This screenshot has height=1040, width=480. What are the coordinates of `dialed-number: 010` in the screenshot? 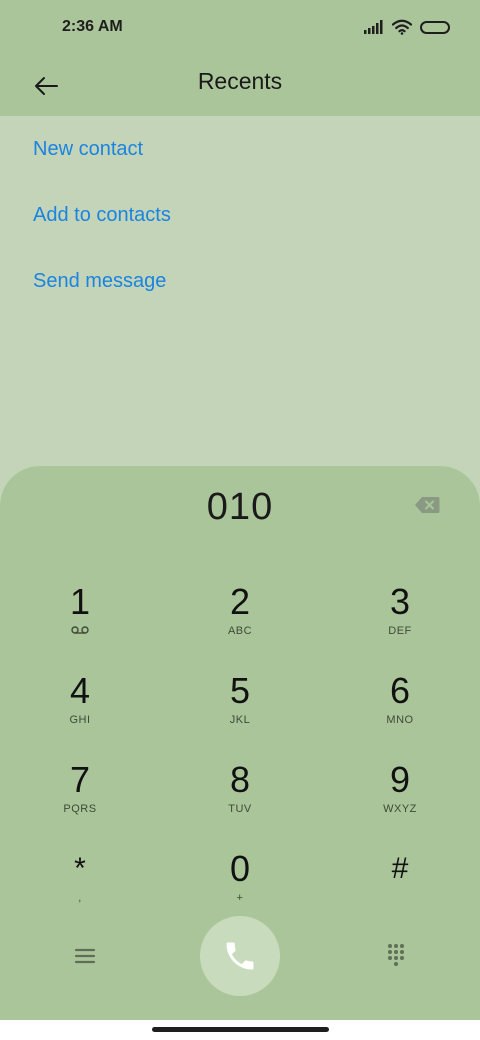 It's located at (240, 507).